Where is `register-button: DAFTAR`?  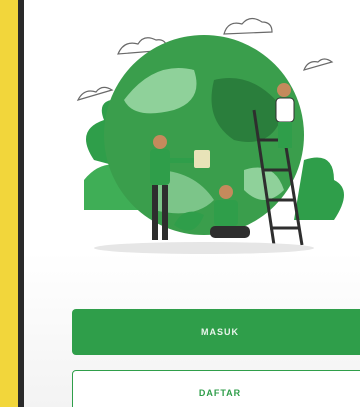 register-button: DAFTAR is located at coordinates (216, 388).